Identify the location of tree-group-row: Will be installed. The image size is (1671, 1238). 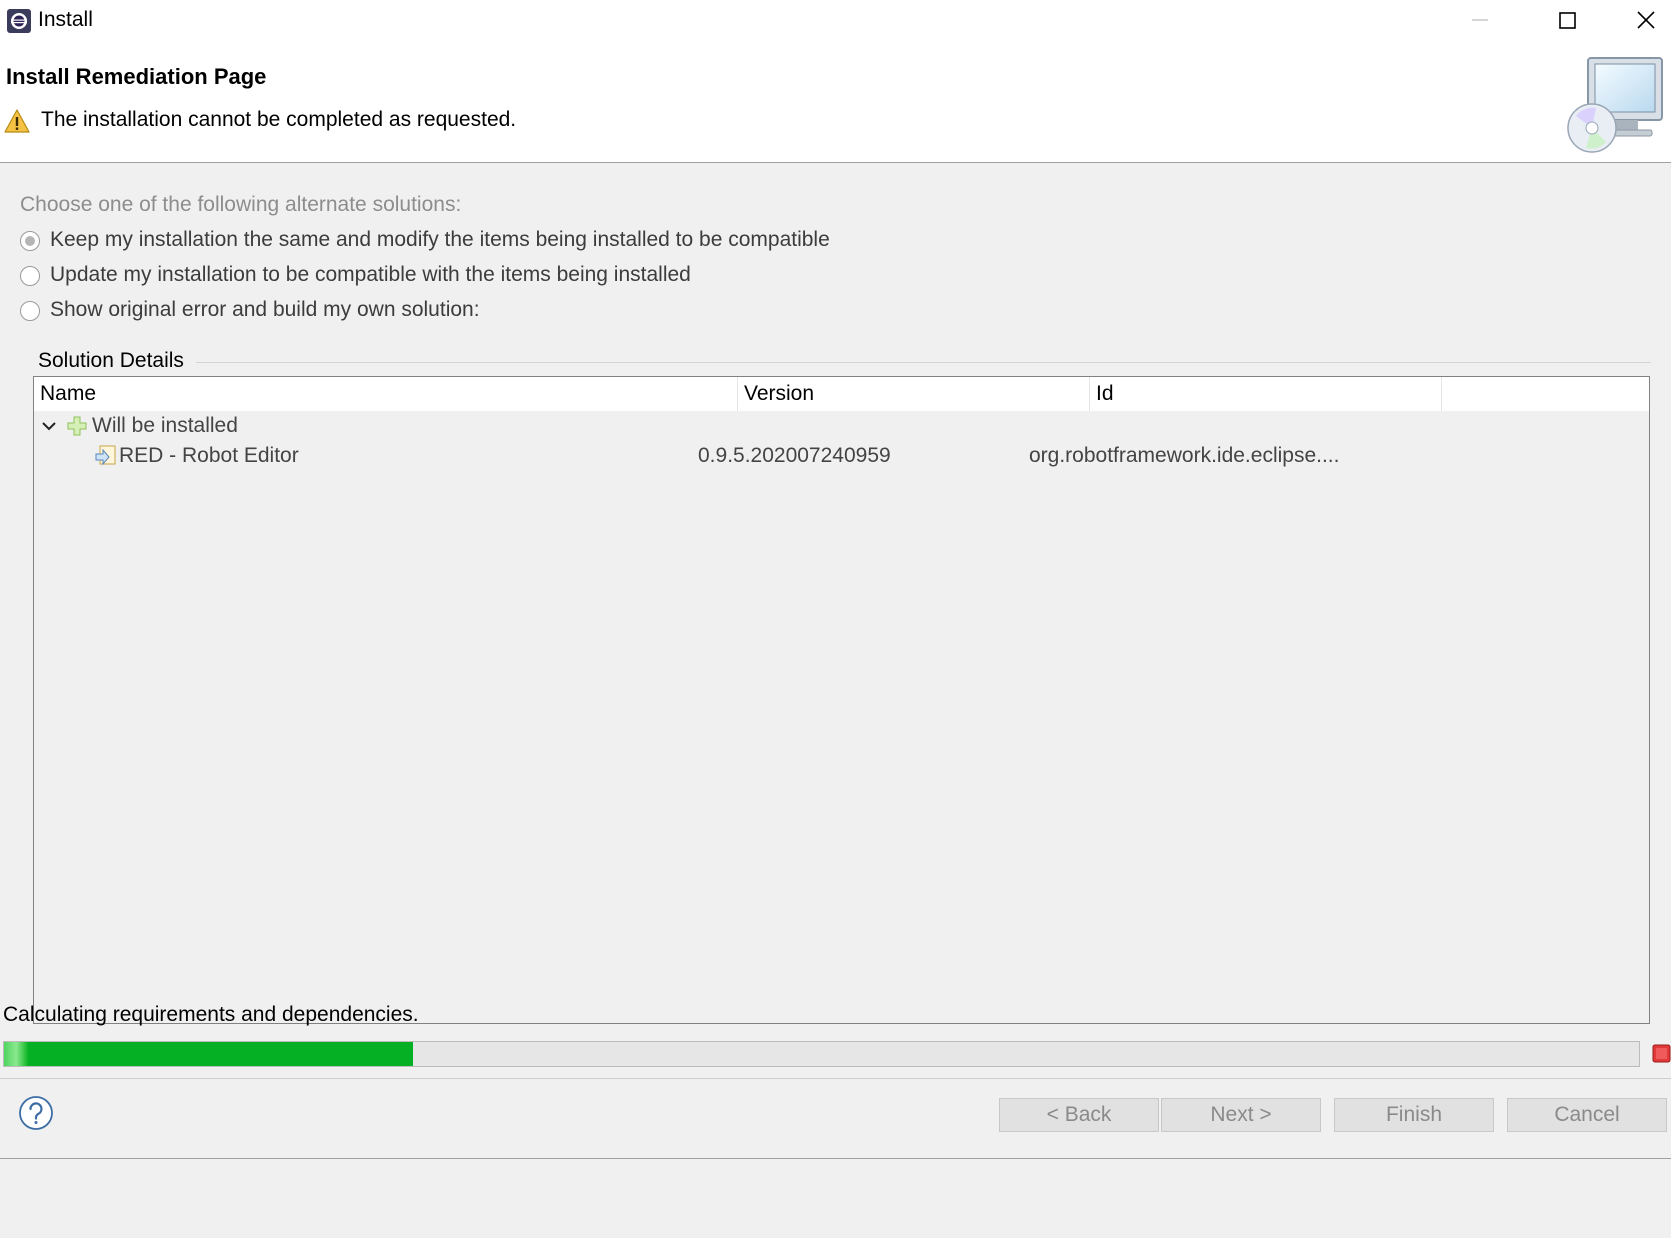
(841, 426).